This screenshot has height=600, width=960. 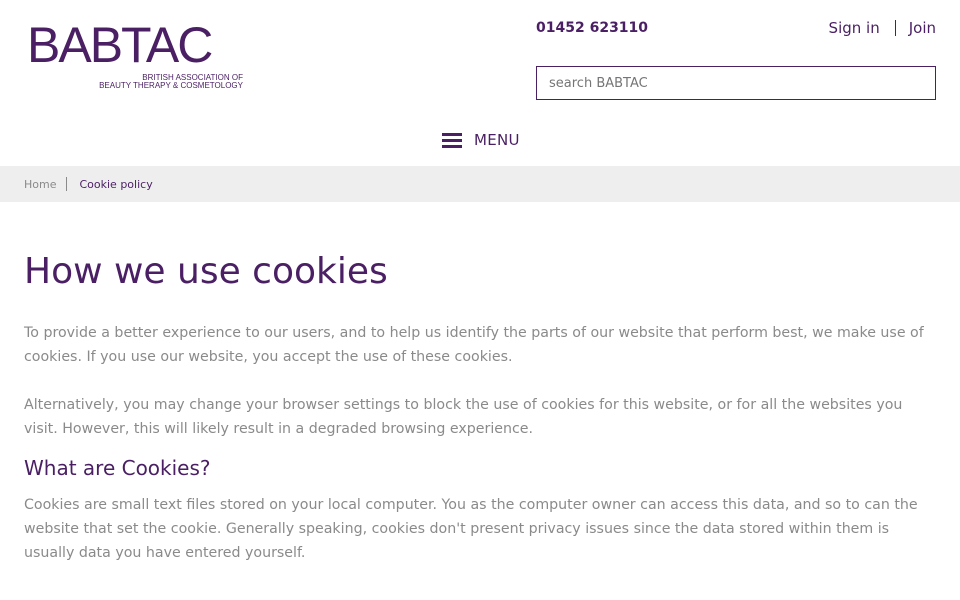 I want to click on logo-wordmark: BABTAC, so click(x=120, y=45).